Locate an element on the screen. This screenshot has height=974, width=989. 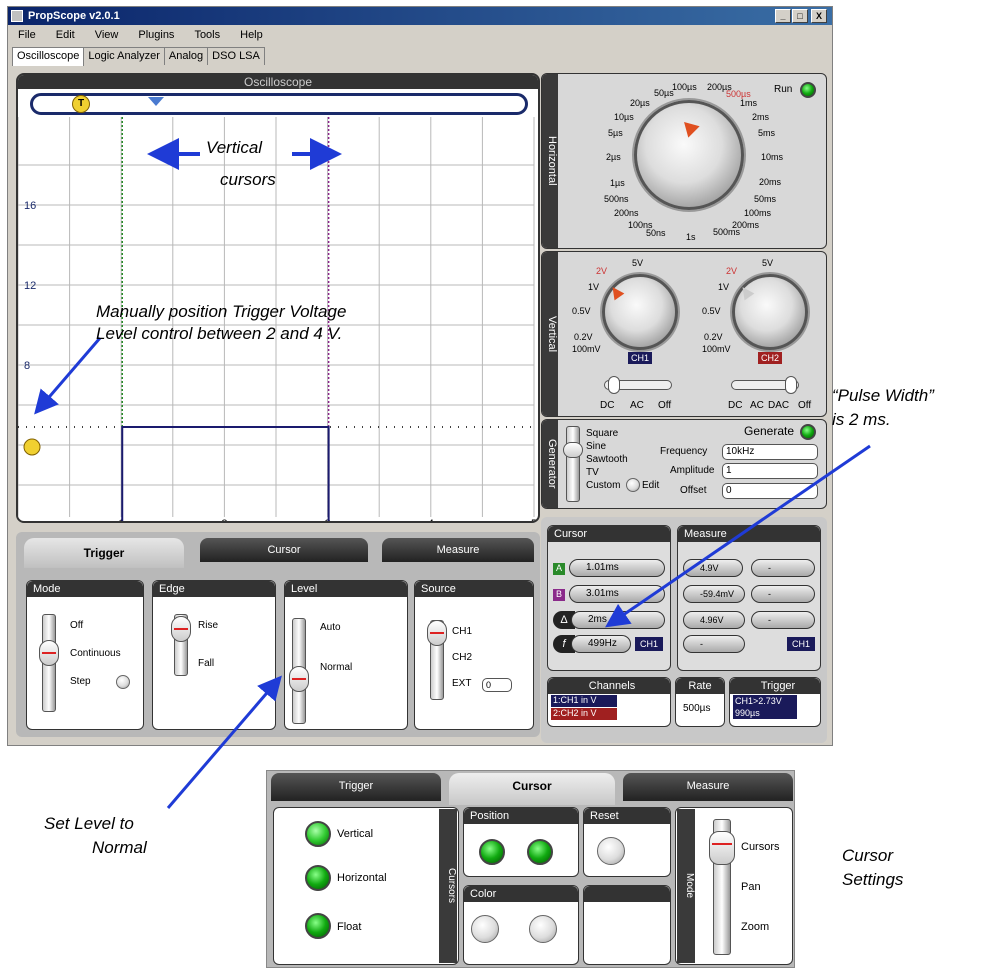
annotation-set-level: Normal is located at coordinates (119, 847).